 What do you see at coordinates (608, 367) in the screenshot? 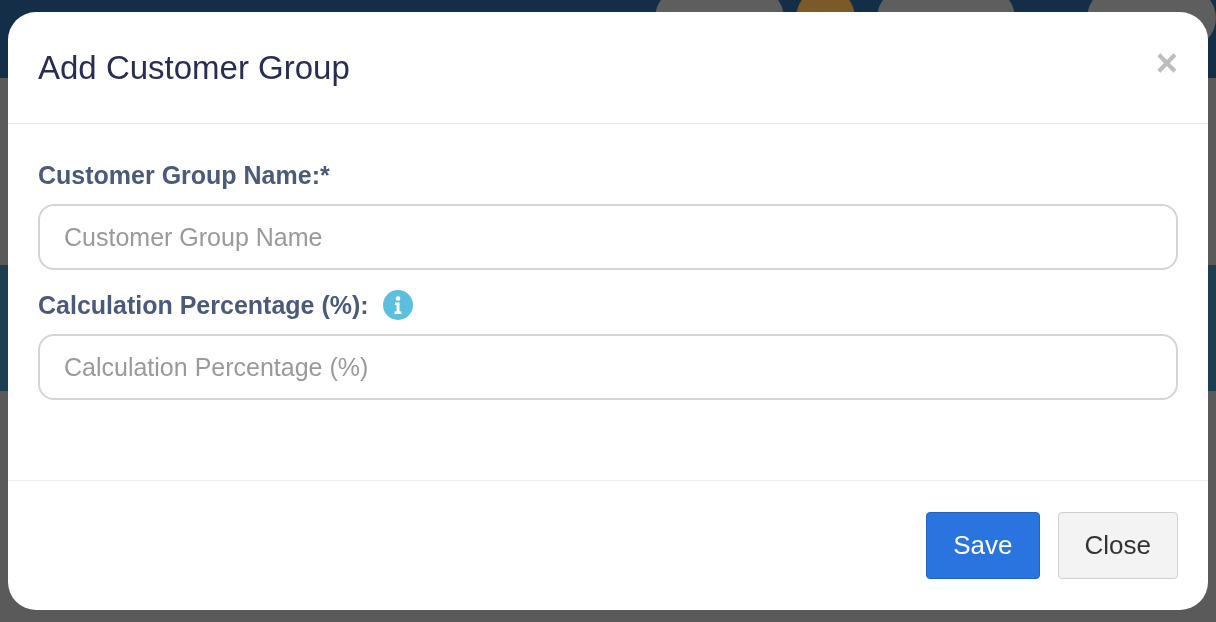
I see `text-input: Calculation Percentage (%)` at bounding box center [608, 367].